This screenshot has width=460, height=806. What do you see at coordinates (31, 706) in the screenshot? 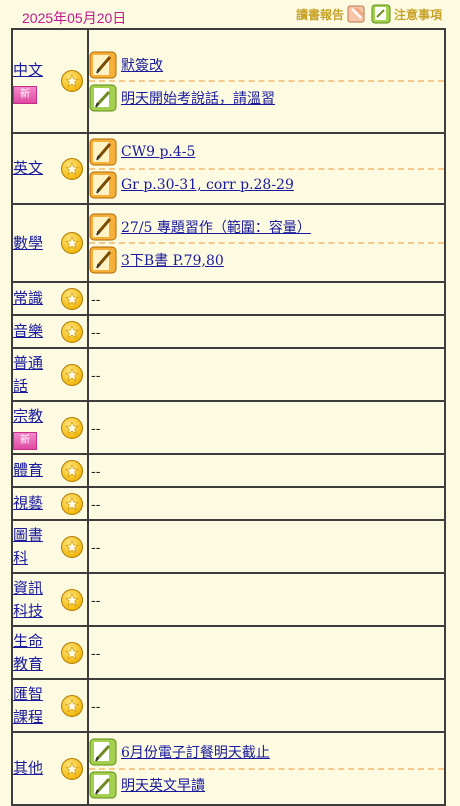
I see `subject-link: 匯智課程` at bounding box center [31, 706].